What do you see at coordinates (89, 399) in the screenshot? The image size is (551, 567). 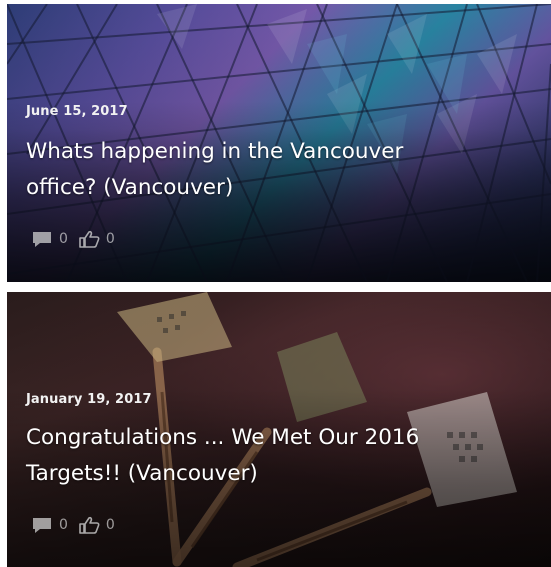 I see `post-date: January 19, 2017` at bounding box center [89, 399].